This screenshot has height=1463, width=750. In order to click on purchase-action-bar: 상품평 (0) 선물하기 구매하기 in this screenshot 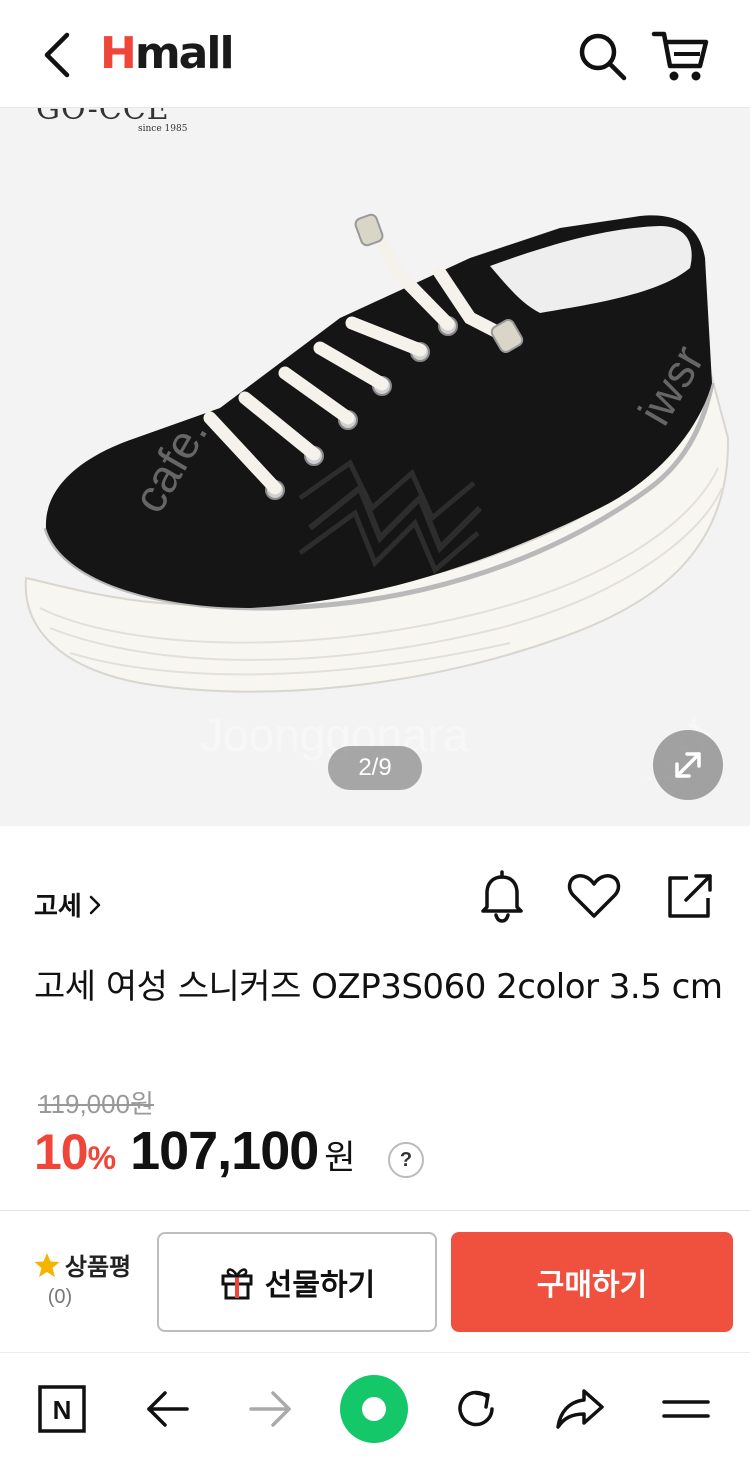, I will do `click(375, 1281)`.